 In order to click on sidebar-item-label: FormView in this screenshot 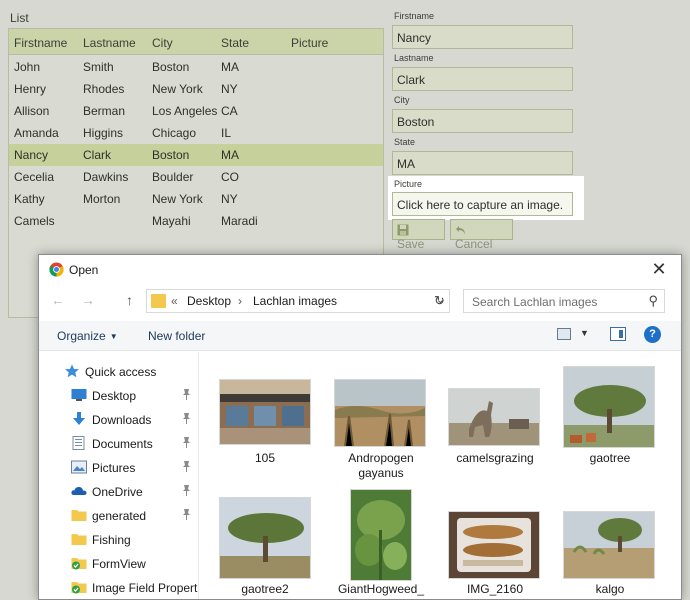, I will do `click(119, 564)`.